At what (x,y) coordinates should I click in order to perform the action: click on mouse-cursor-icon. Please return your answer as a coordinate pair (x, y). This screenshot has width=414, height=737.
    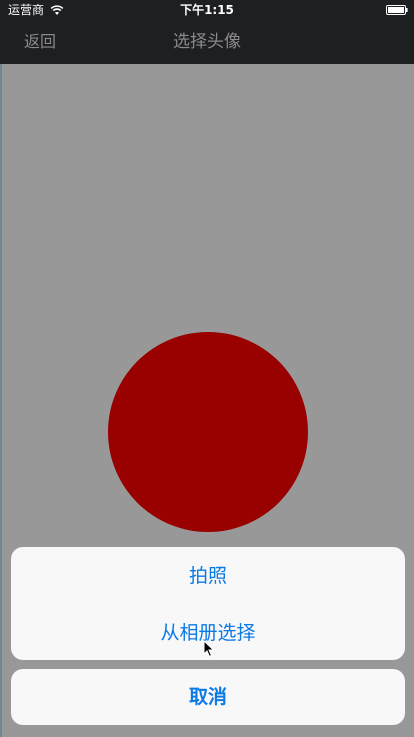
    Looking at the image, I should click on (209, 649).